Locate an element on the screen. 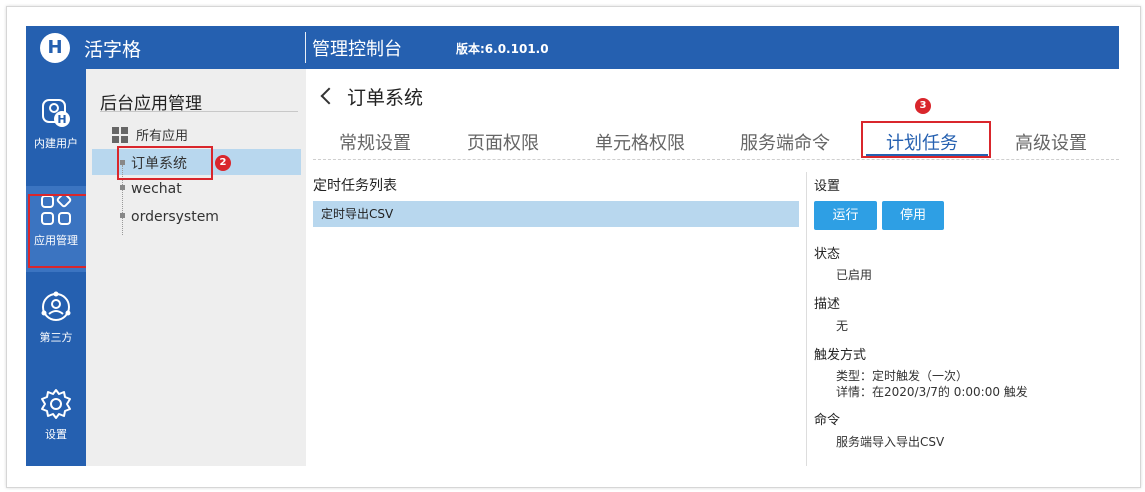 The image size is (1145, 492). tree-root-all-apps: 所有应用 is located at coordinates (150, 134).